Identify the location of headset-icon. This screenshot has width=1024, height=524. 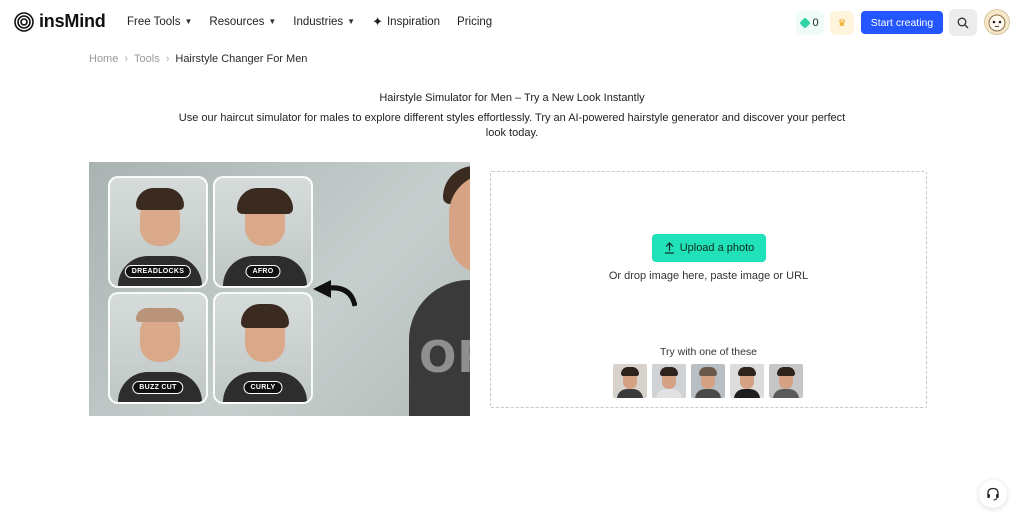
(993, 494).